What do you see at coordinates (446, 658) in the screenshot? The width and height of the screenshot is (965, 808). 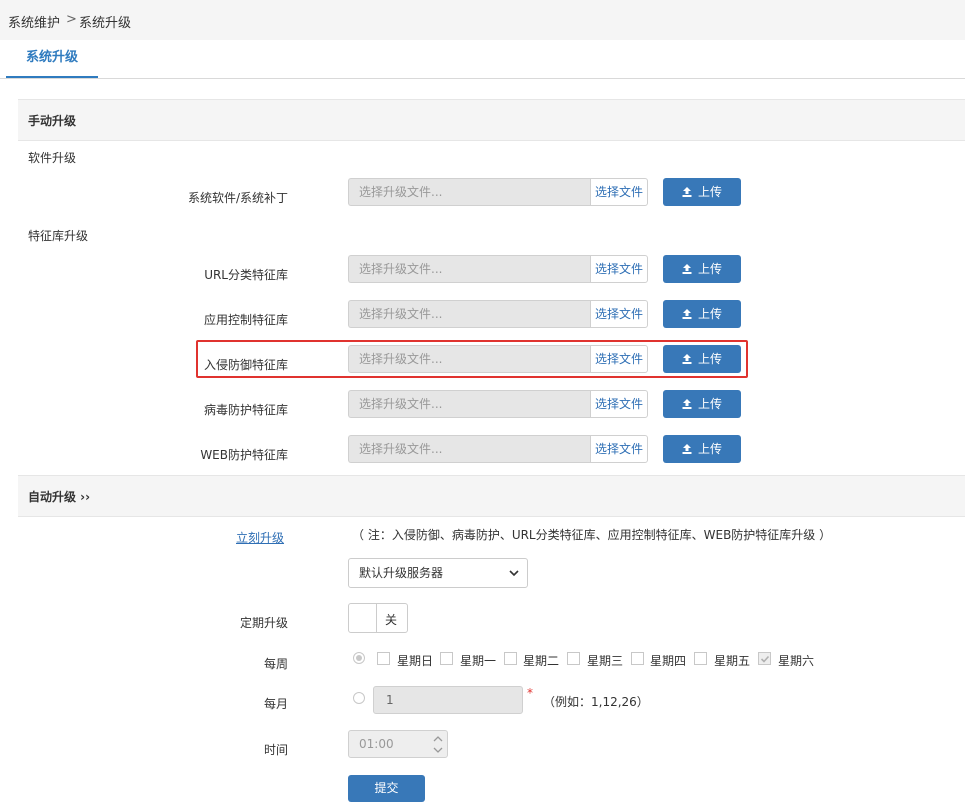 I see `checkbox-monday` at bounding box center [446, 658].